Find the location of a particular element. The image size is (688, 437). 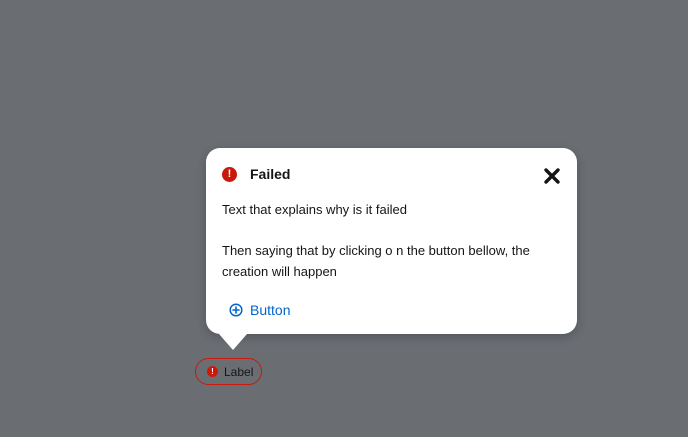

close-icon is located at coordinates (552, 176).